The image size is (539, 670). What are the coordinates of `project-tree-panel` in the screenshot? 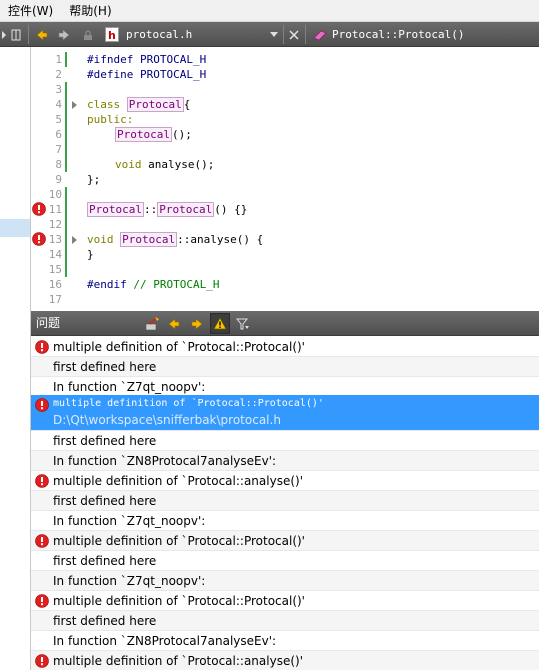 It's located at (15, 179).